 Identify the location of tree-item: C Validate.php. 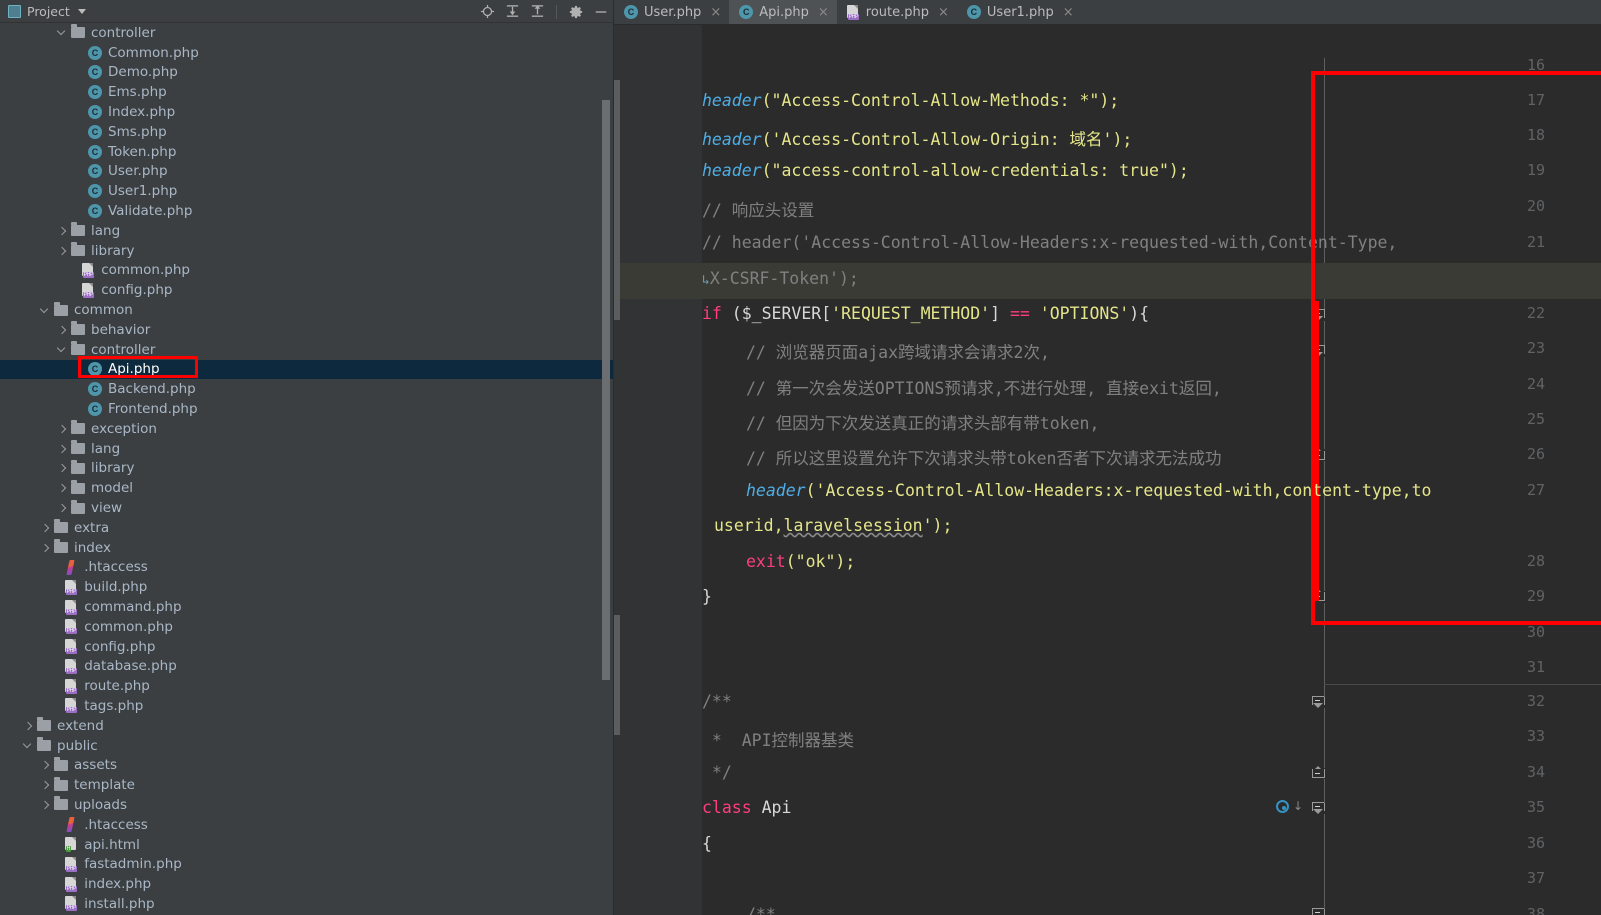
(307, 211).